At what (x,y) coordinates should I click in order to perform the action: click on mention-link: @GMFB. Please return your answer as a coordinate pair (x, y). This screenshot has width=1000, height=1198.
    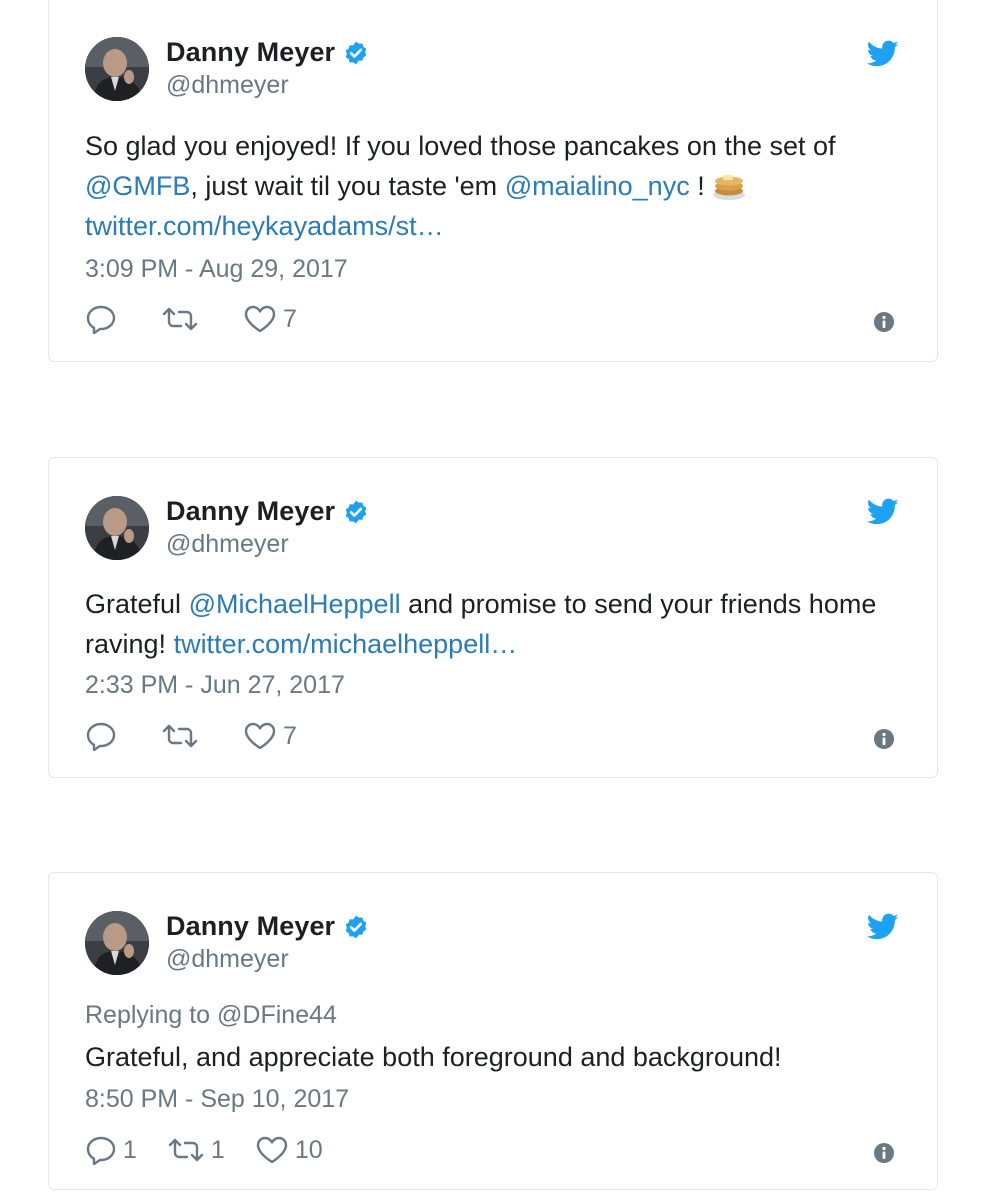
    Looking at the image, I should click on (137, 186).